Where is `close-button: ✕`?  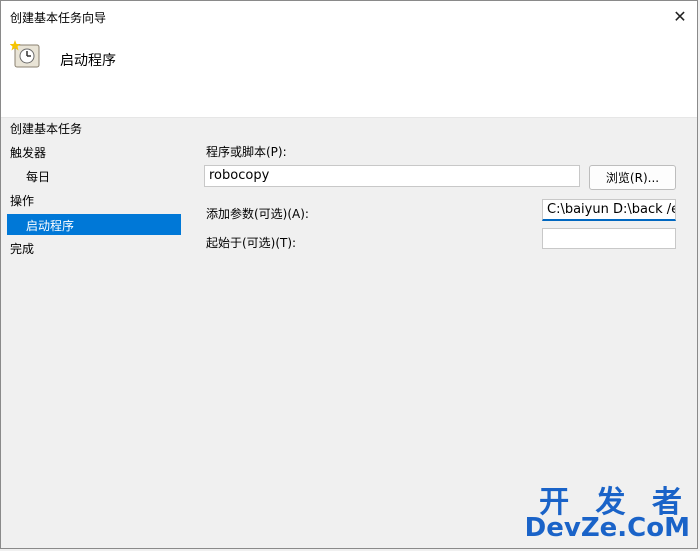
close-button: ✕ is located at coordinates (680, 16).